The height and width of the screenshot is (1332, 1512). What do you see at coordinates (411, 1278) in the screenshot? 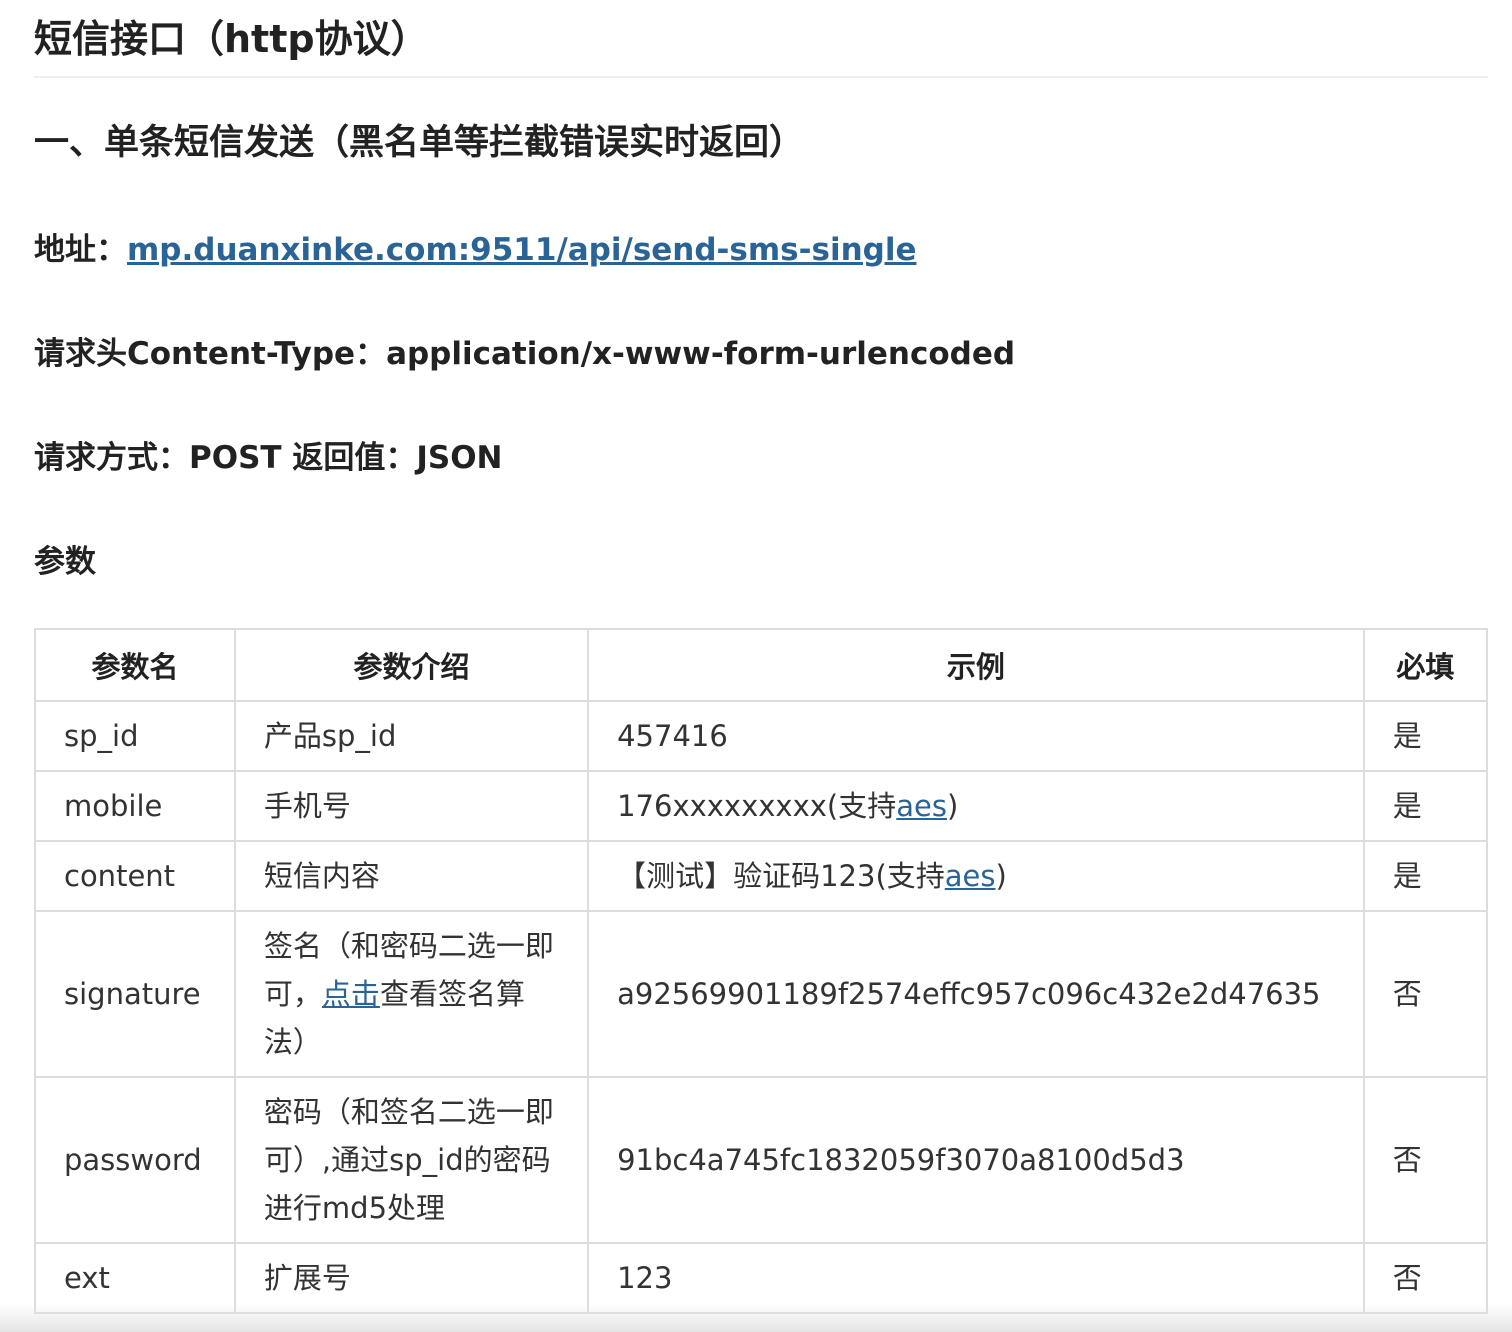
I see `param-desc: 扩展号` at bounding box center [411, 1278].